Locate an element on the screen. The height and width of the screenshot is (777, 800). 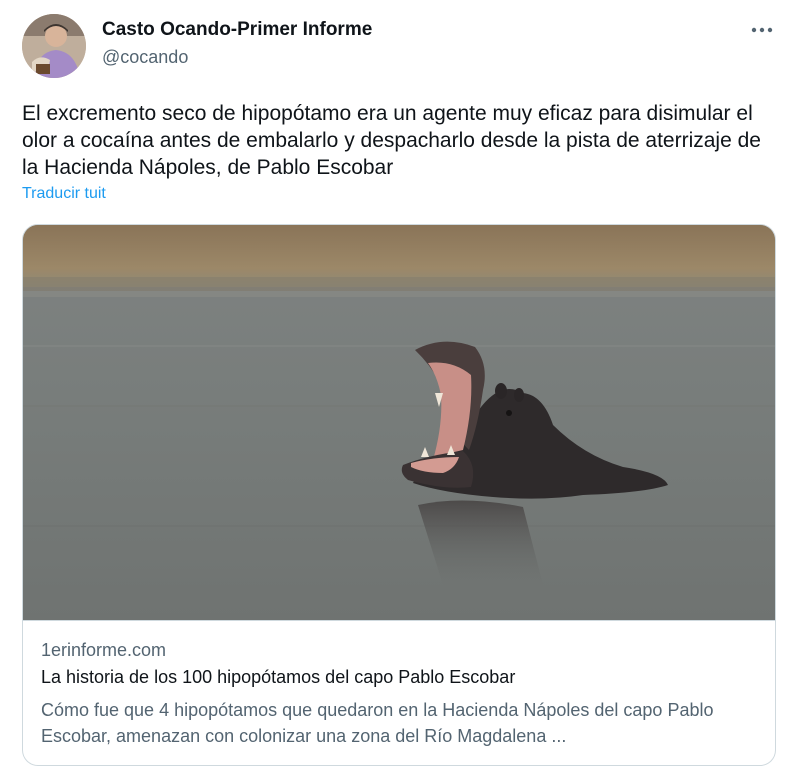
translate-tweet-link: Traducir tuit is located at coordinates (64, 194).